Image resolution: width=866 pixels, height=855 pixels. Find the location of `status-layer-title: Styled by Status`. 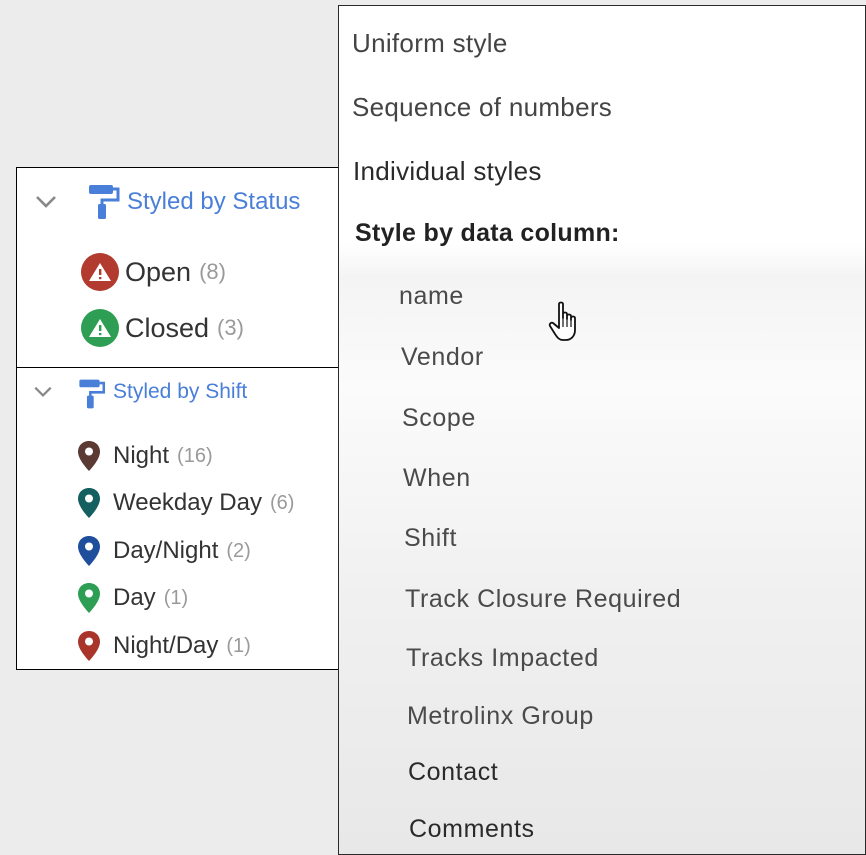

status-layer-title: Styled by Status is located at coordinates (213, 202).